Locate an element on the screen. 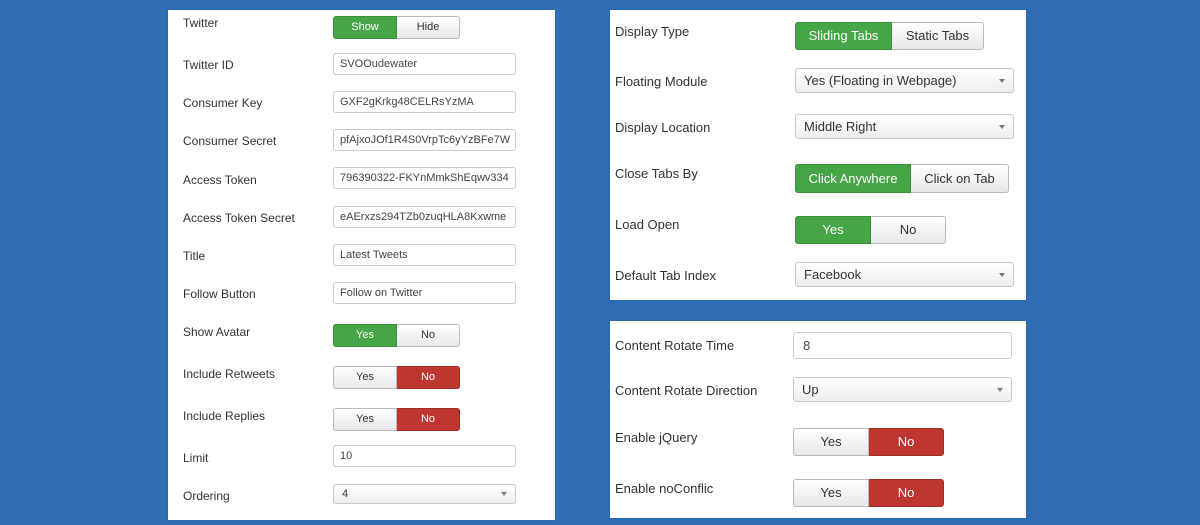 This screenshot has height=525, width=1200. load-open-label: Load Open is located at coordinates (647, 224).